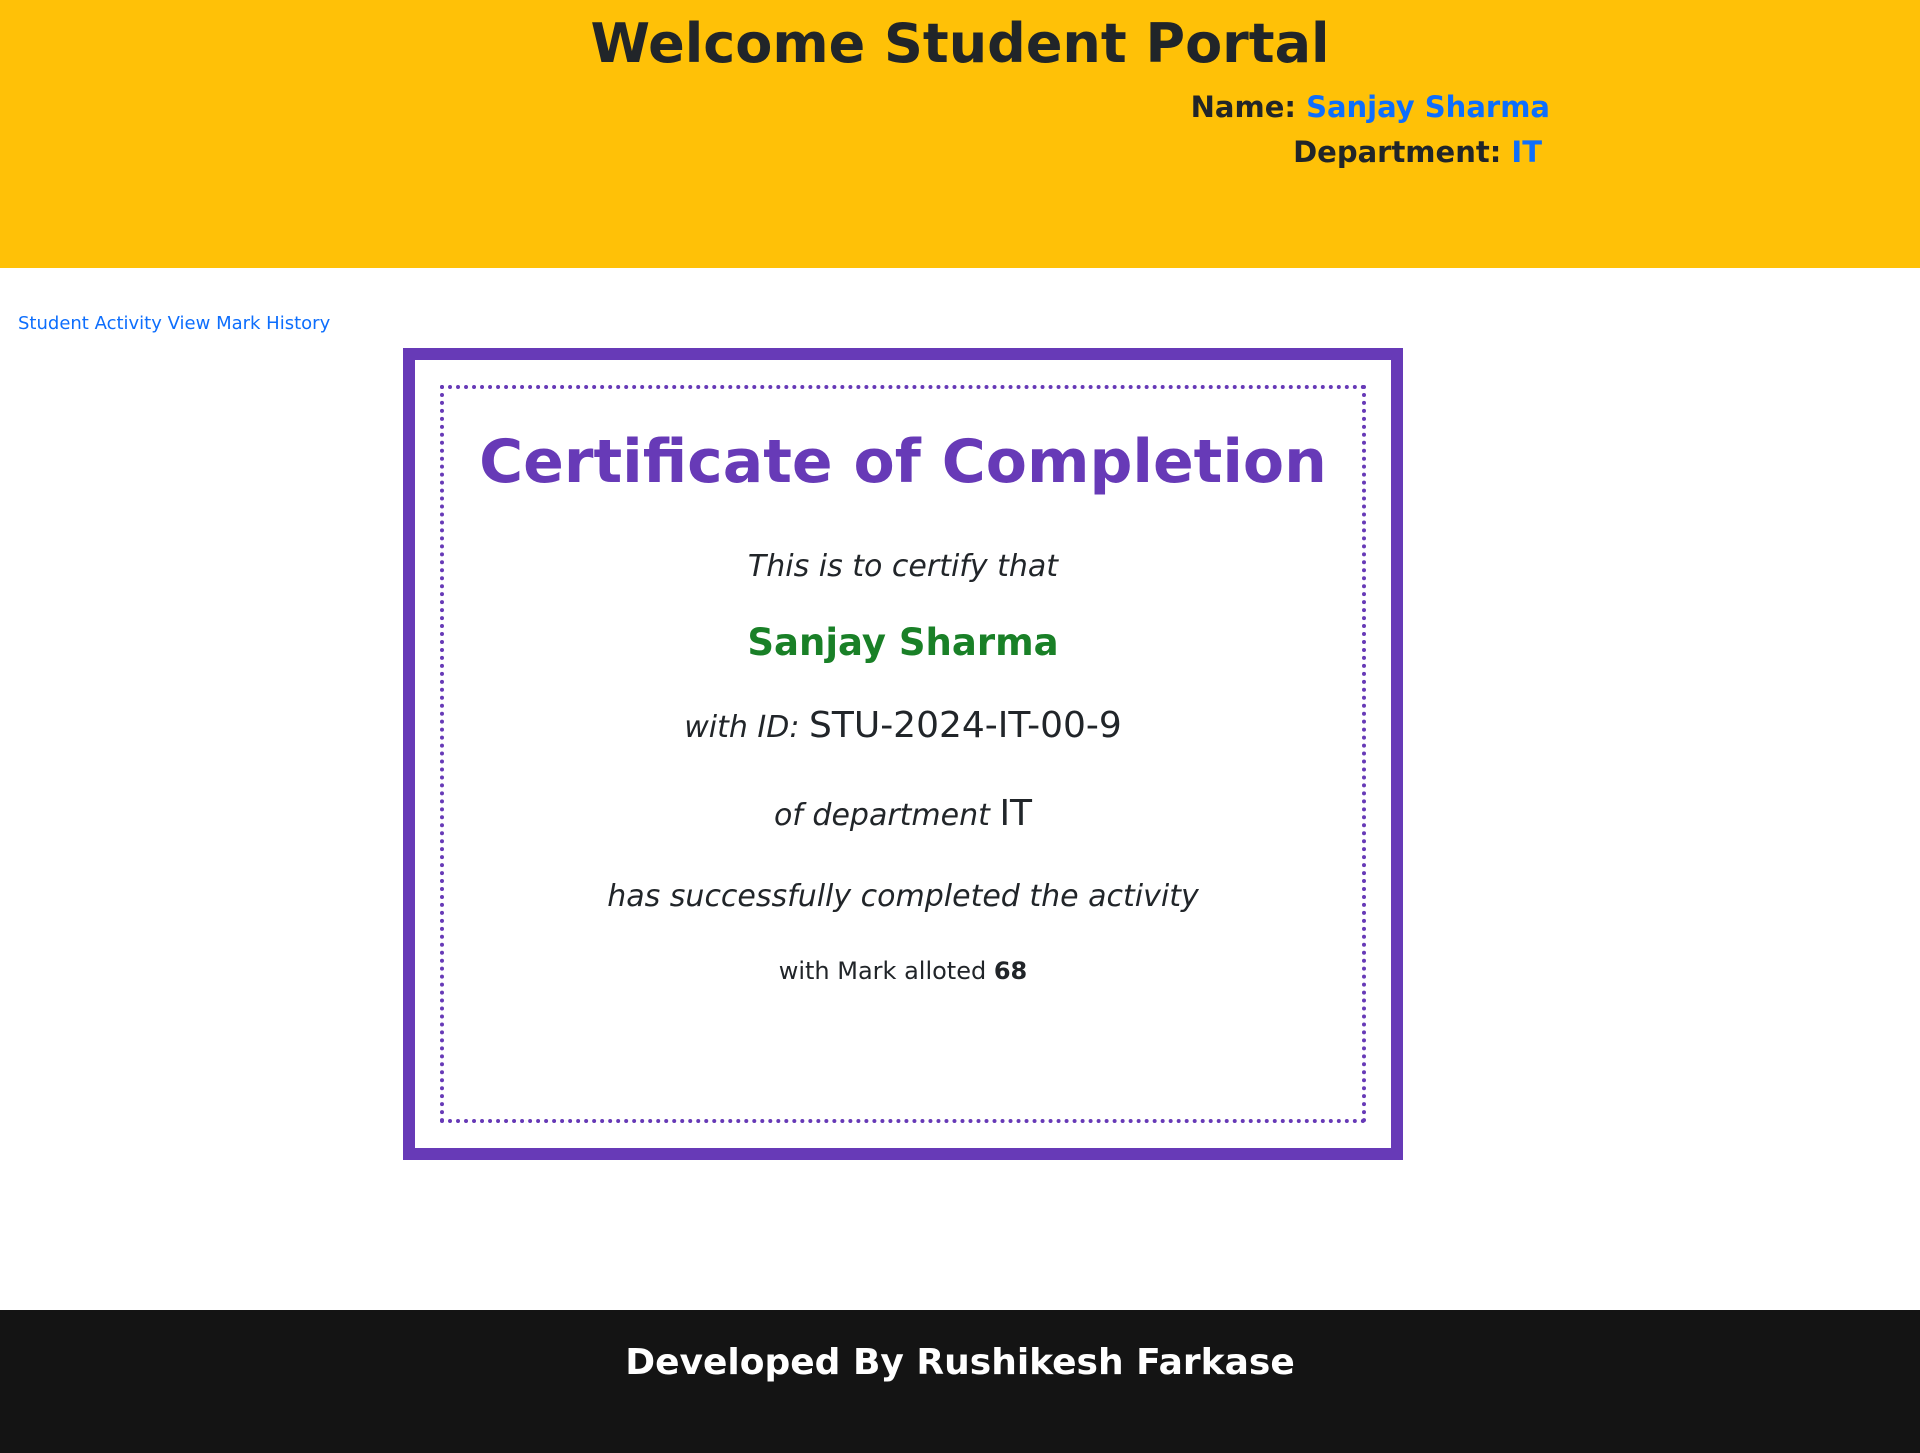 This screenshot has height=1453, width=1920. I want to click on certificate-id-line: with ID: STU-2024-IT-00-9, so click(903, 725).